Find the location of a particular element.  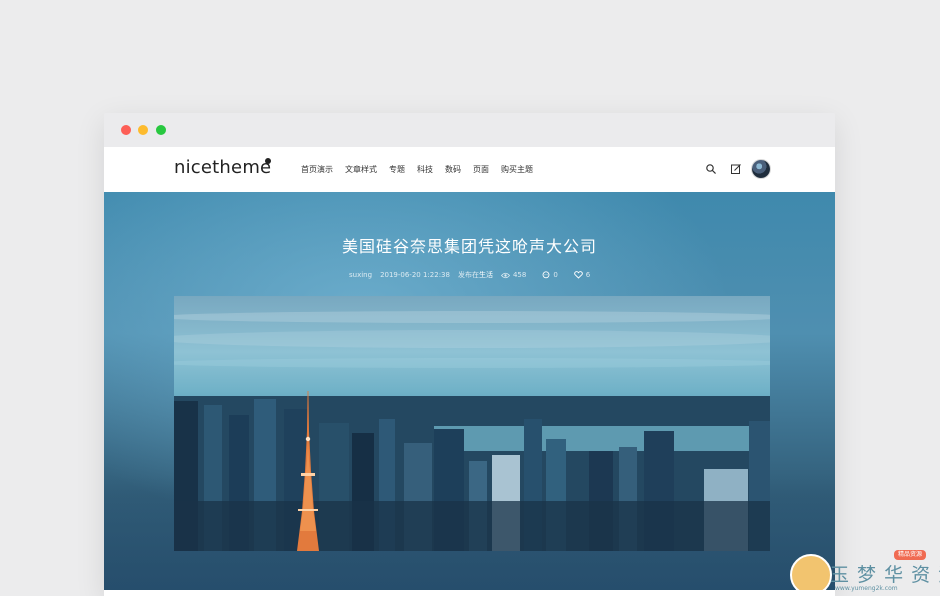

content-area-top is located at coordinates (469, 593).